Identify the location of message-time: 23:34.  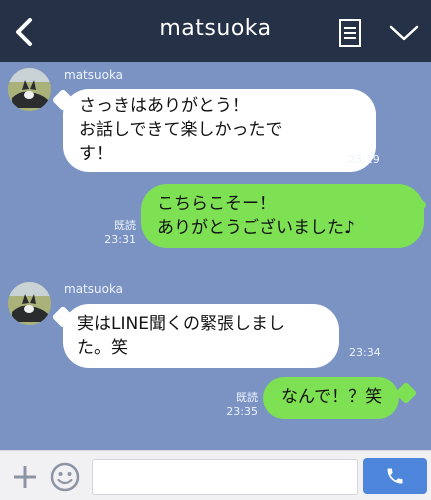
(365, 352).